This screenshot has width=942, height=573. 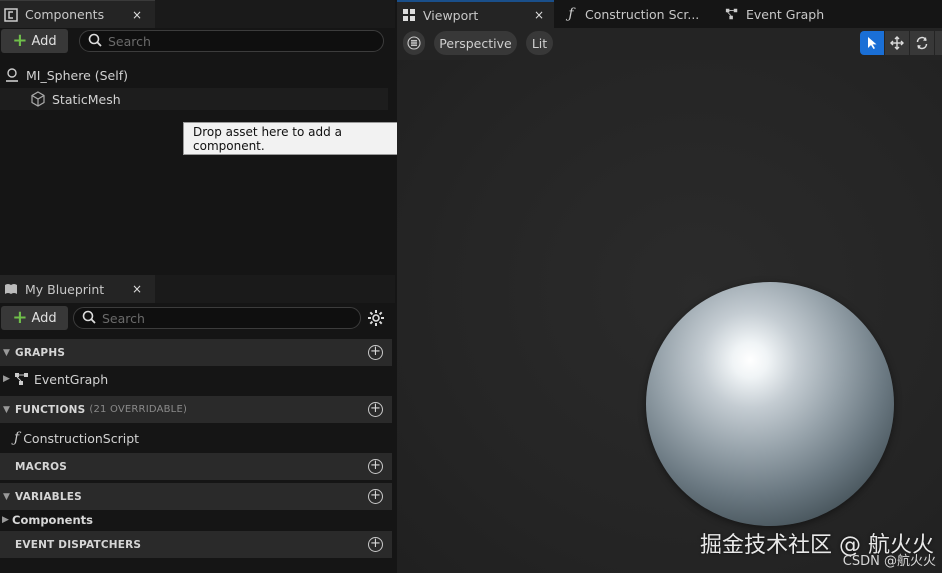 What do you see at coordinates (375, 409) in the screenshot?
I see `add-function-icon: +` at bounding box center [375, 409].